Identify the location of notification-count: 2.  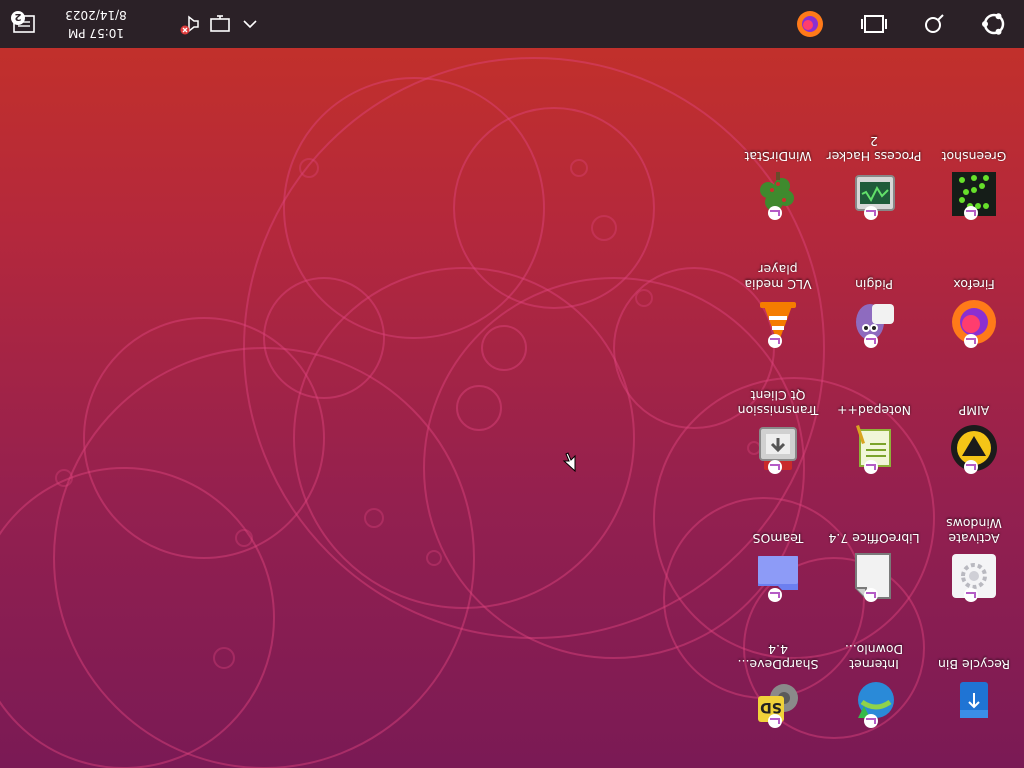
(17, 16).